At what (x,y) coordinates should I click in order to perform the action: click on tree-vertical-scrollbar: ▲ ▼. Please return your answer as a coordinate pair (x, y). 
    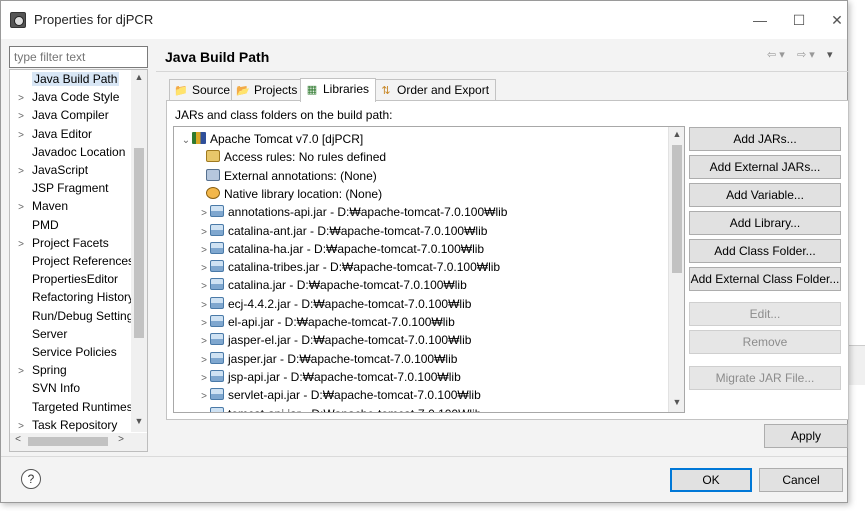
    Looking at the image, I should click on (676, 269).